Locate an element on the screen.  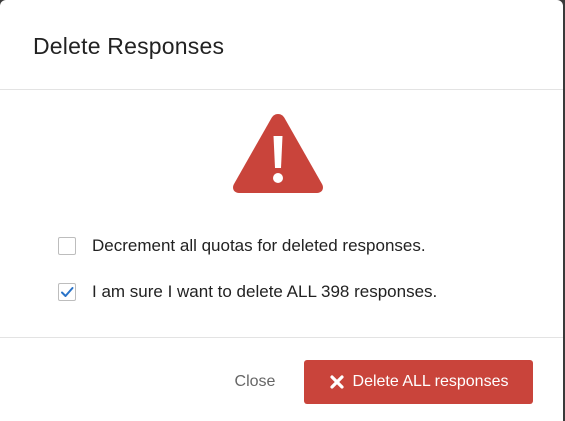
warning-triangle-icon is located at coordinates (278, 153).